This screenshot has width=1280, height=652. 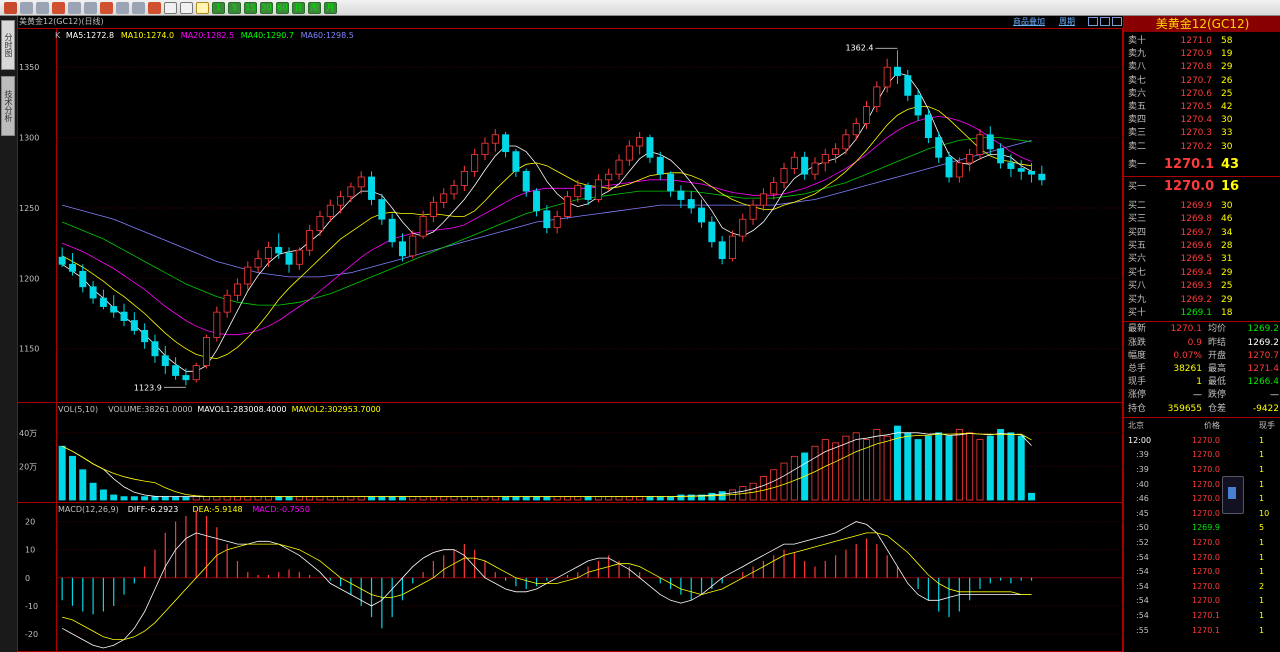 What do you see at coordinates (1196, 133) in the screenshot?
I see `ask-price: 1270.3` at bounding box center [1196, 133].